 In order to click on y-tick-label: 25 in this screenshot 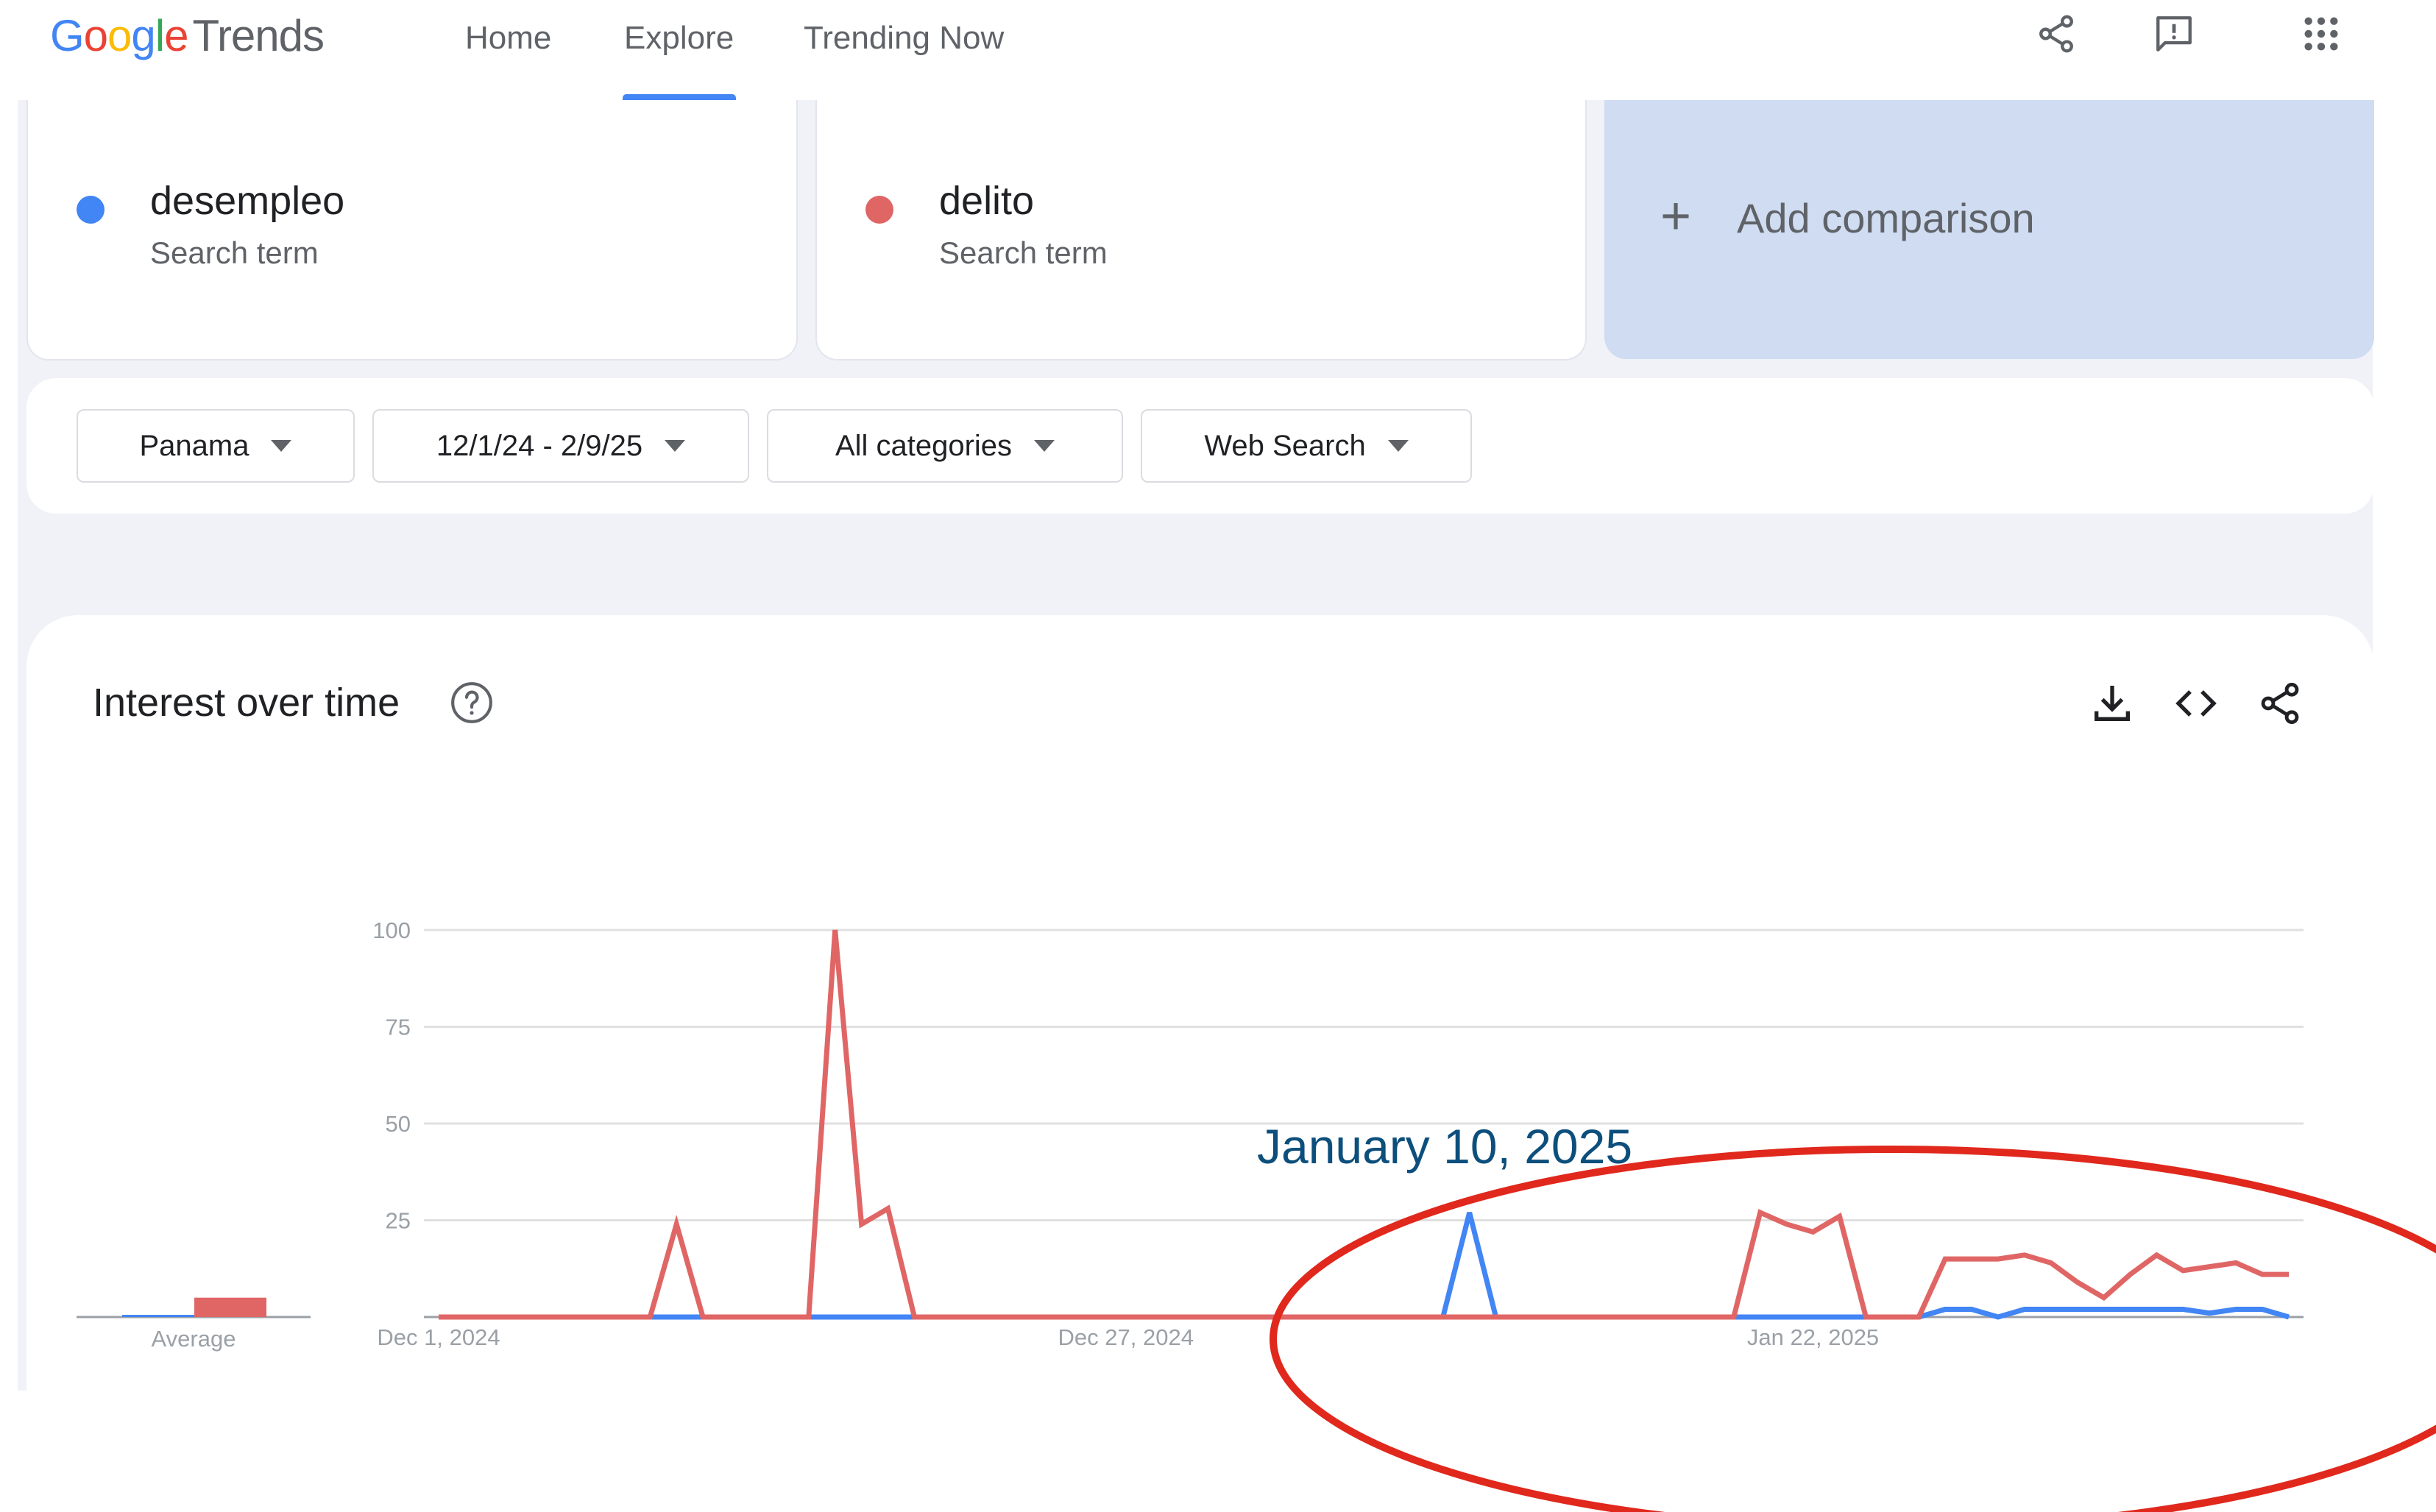, I will do `click(398, 1221)`.